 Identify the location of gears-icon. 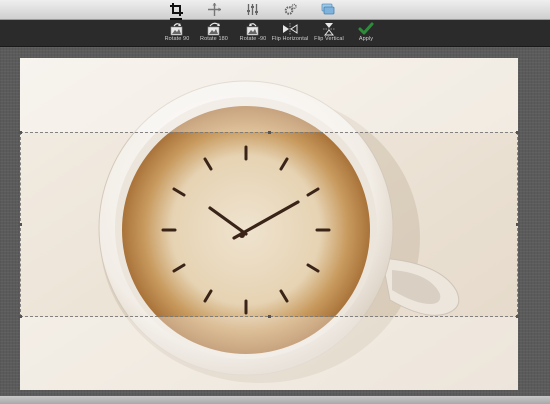
(290, 9).